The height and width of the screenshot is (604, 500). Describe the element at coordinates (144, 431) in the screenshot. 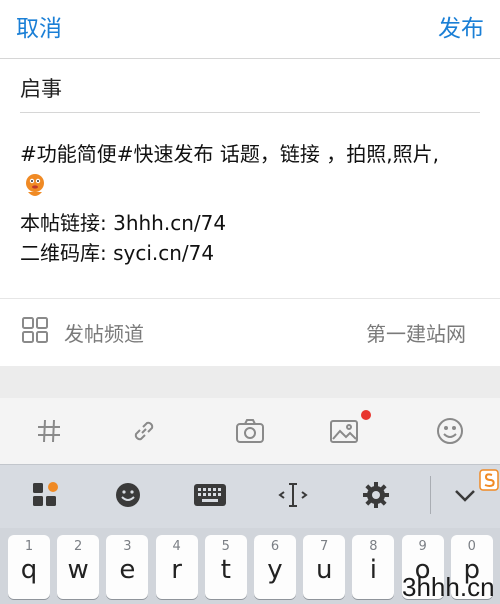

I see `link-icon` at that location.